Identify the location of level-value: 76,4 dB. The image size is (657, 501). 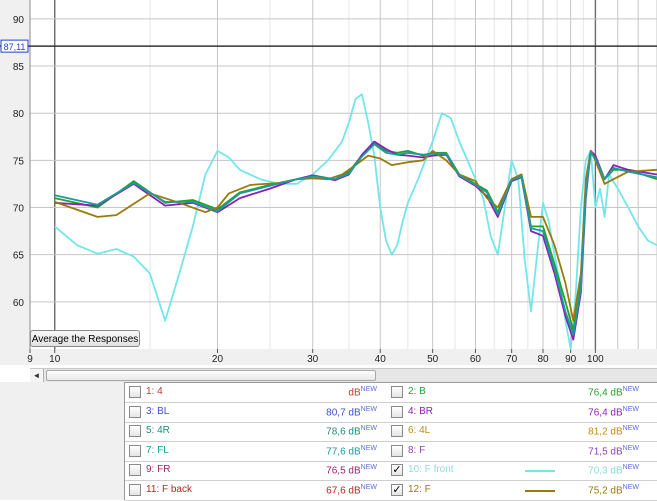
(605, 393).